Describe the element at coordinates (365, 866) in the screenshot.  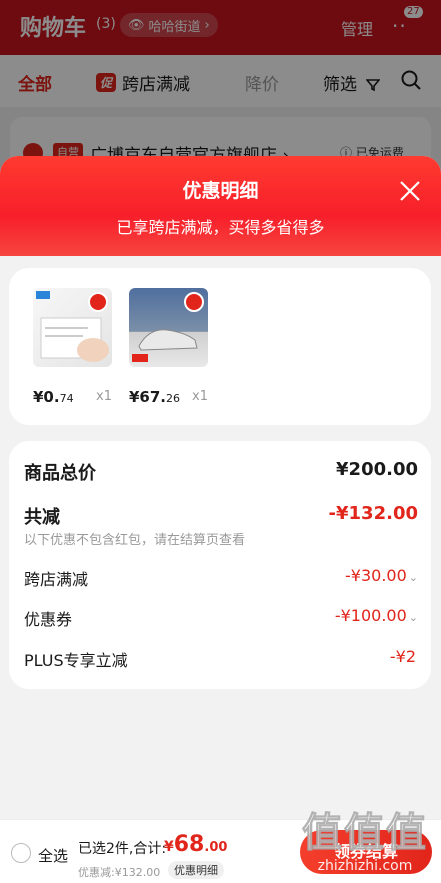
I see `watermark-url: zhizhizhi.com` at that location.